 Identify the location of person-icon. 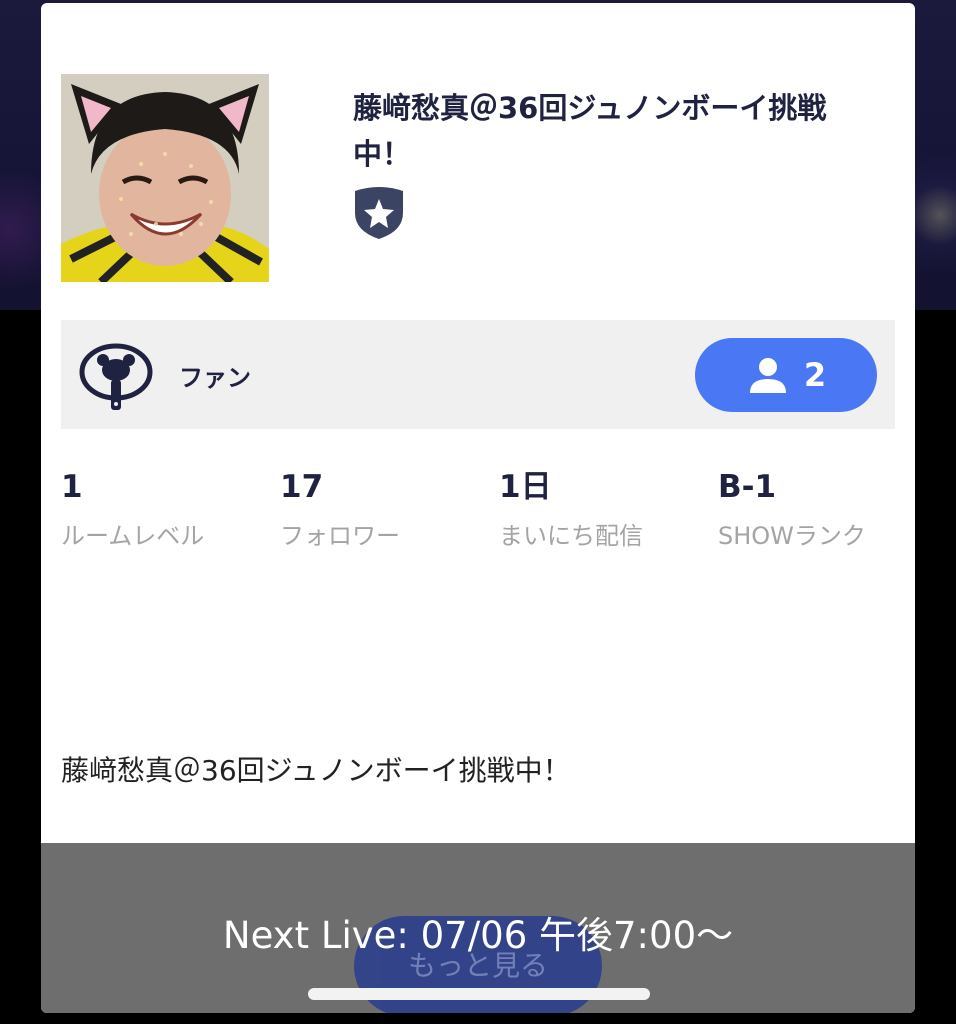
(767, 375).